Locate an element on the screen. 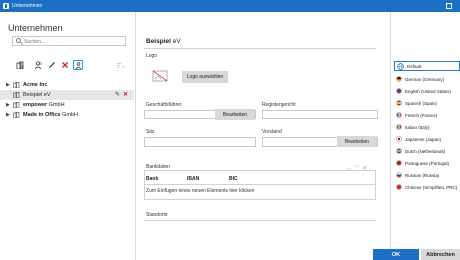 The height and width of the screenshot is (260, 460). language-item: English (United States) is located at coordinates (428, 91).